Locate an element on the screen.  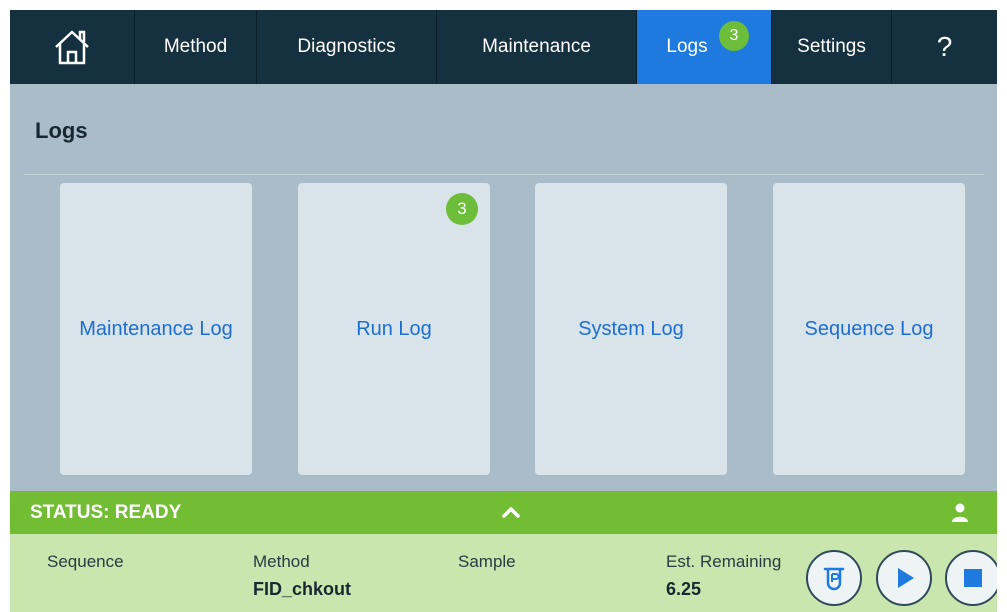
tab-method: Method is located at coordinates (196, 47).